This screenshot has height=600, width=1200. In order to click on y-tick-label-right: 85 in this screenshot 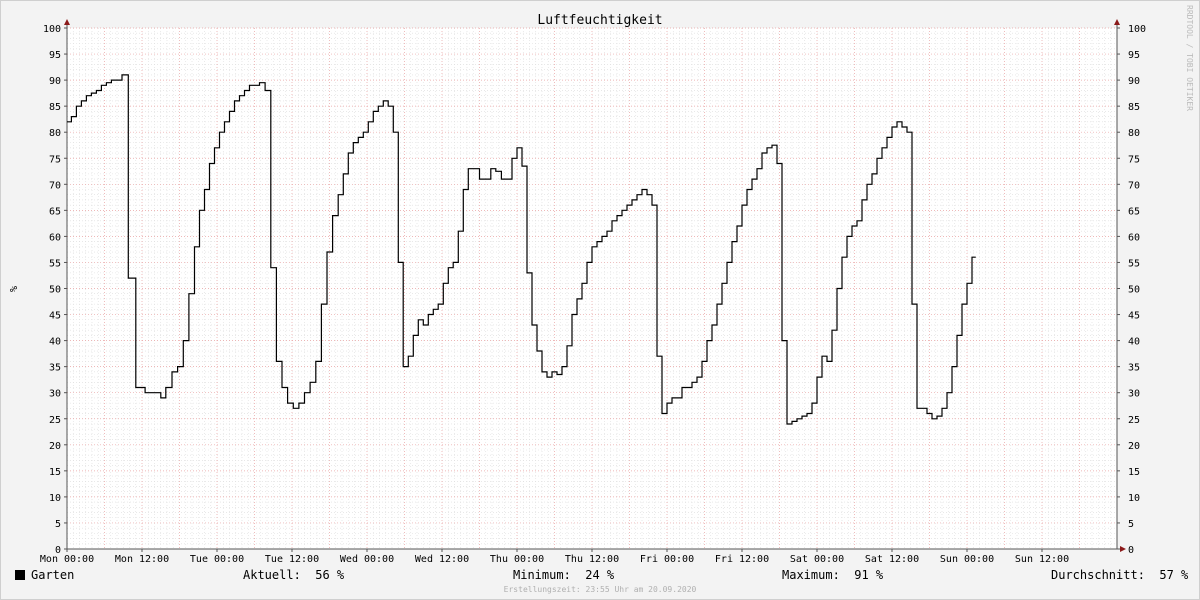, I will do `click(1134, 107)`.